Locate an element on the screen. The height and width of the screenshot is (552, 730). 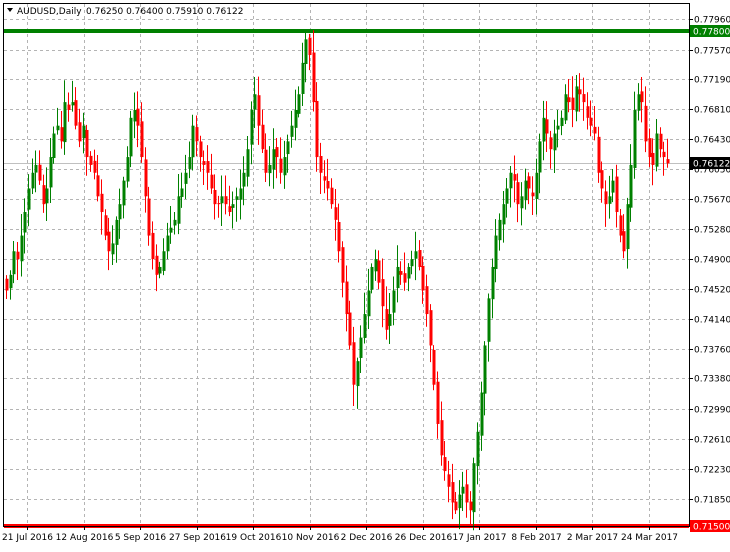
y-tick-label: 0.76430 is located at coordinates (712, 141).